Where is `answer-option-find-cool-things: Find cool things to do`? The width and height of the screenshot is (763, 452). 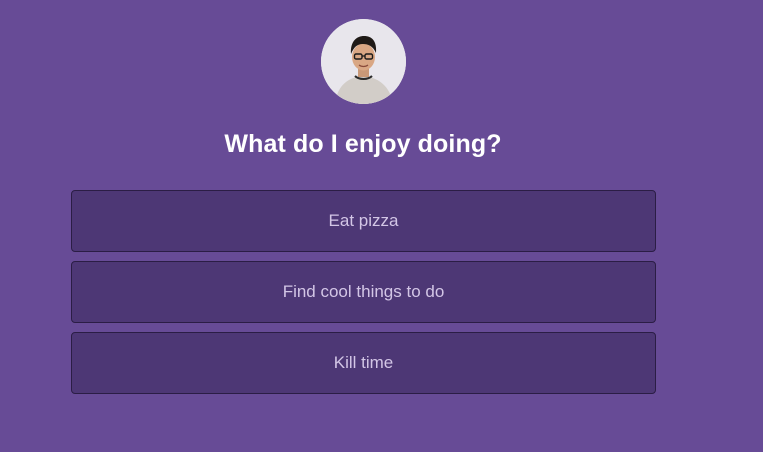 answer-option-find-cool-things: Find cool things to do is located at coordinates (363, 292).